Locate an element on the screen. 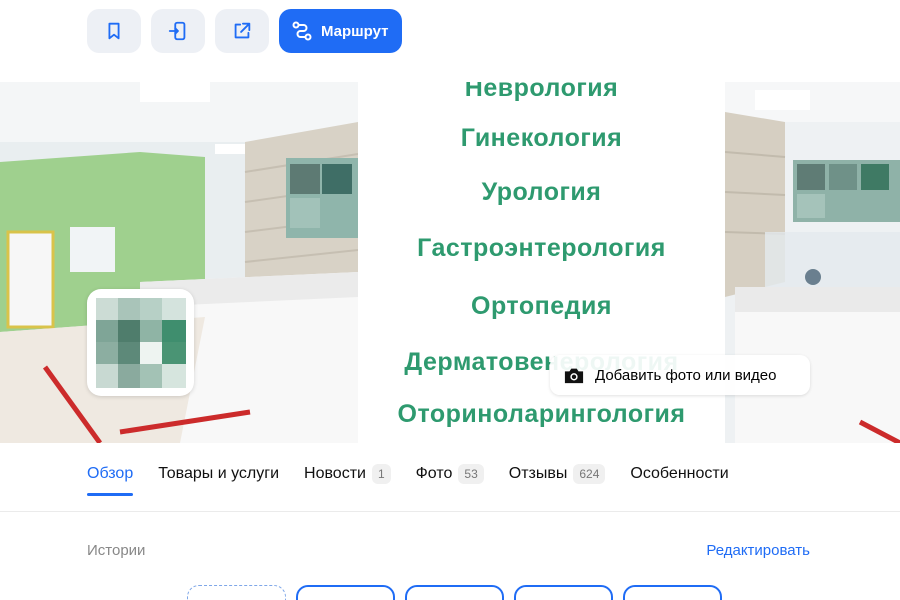 The image size is (900, 600). bookmark-button is located at coordinates (114, 31).